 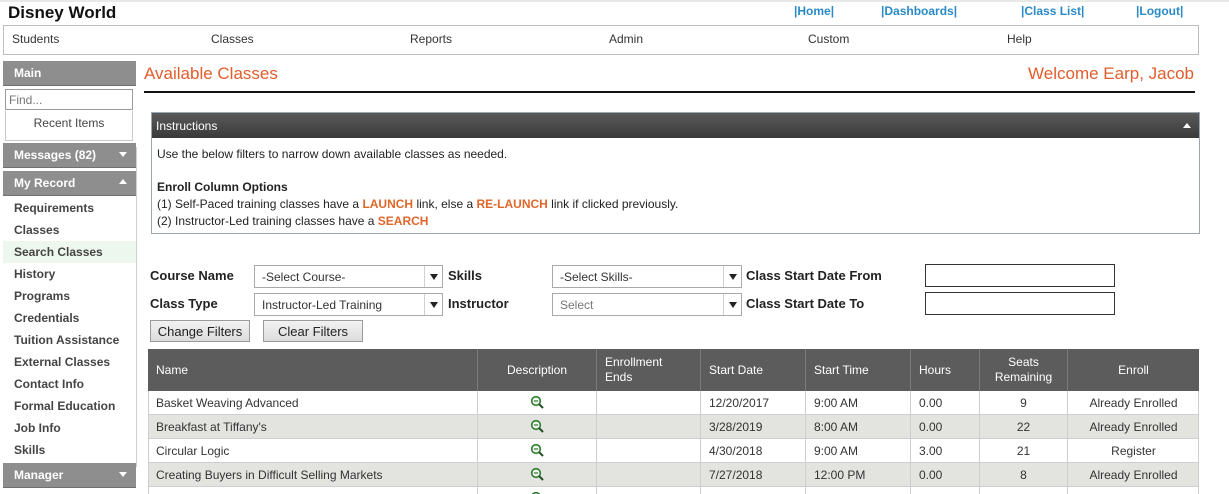 What do you see at coordinates (69, 73) in the screenshot?
I see `sidebar-section-main: Main` at bounding box center [69, 73].